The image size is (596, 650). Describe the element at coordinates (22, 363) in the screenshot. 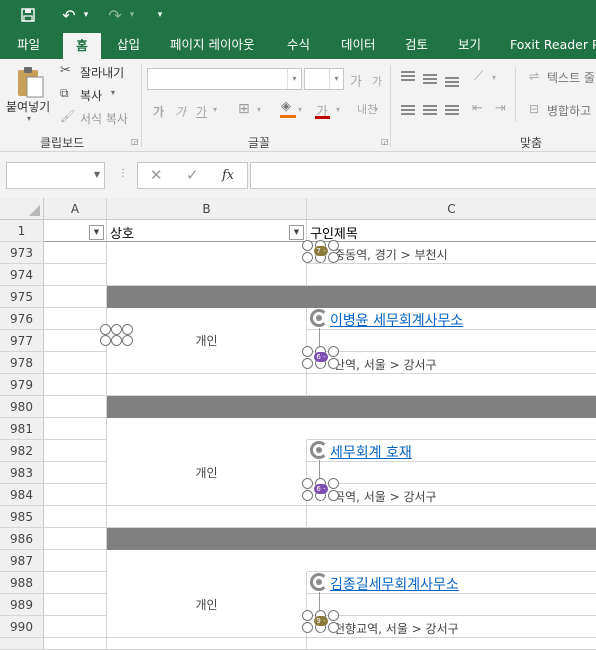

I see `row-header: 978` at that location.